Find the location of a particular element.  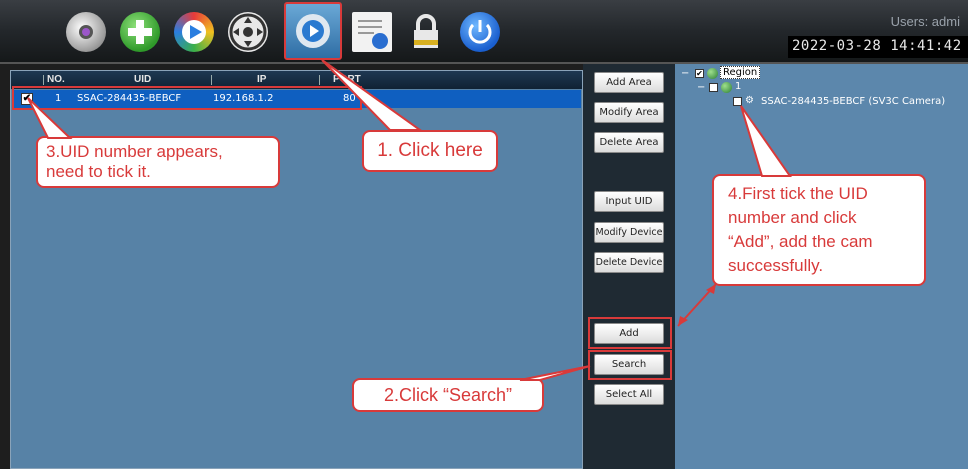

step2-pointer is located at coordinates (555, 373).